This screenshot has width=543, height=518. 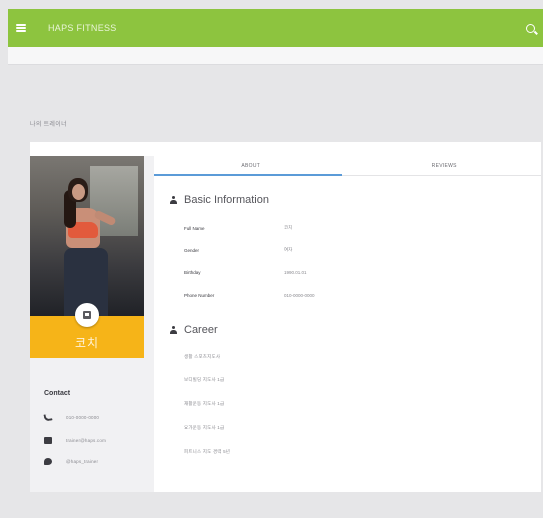 I want to click on mail-icon, so click(x=48, y=440).